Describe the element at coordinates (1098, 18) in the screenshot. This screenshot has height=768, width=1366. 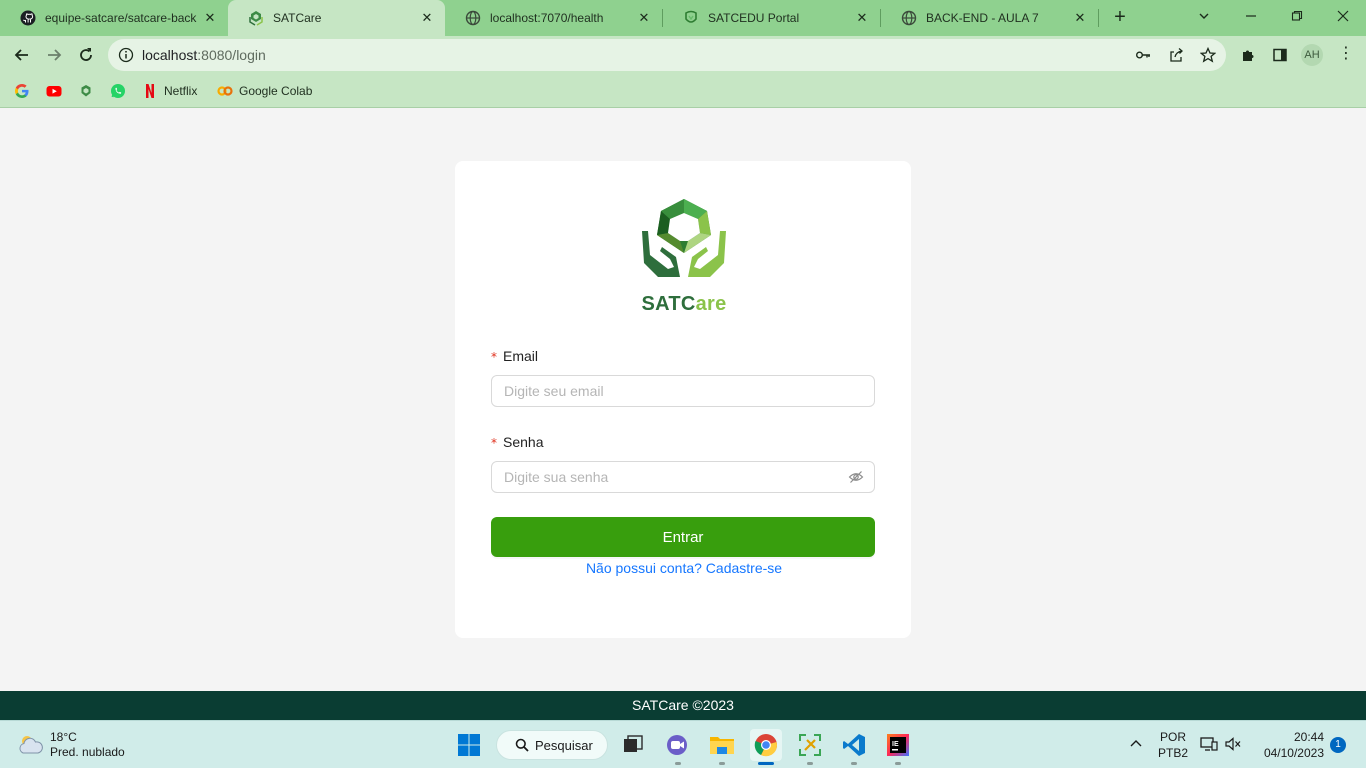
I see `tab-separator` at that location.